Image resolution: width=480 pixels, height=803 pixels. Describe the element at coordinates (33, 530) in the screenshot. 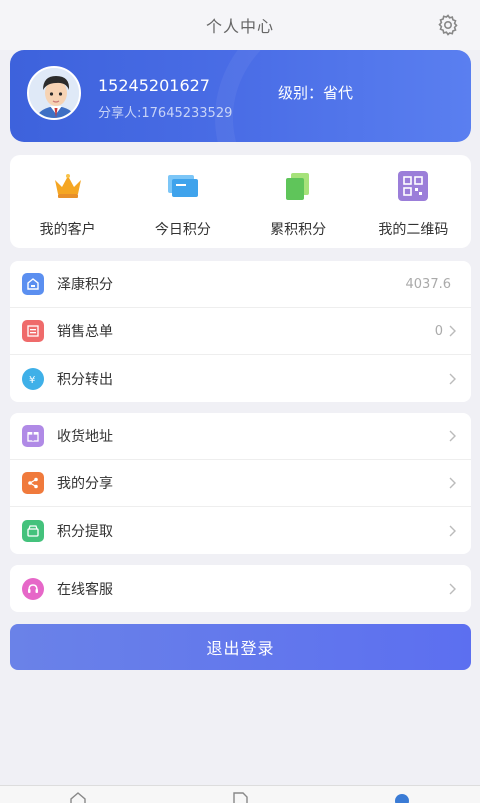

I see `withdraw-icon` at that location.